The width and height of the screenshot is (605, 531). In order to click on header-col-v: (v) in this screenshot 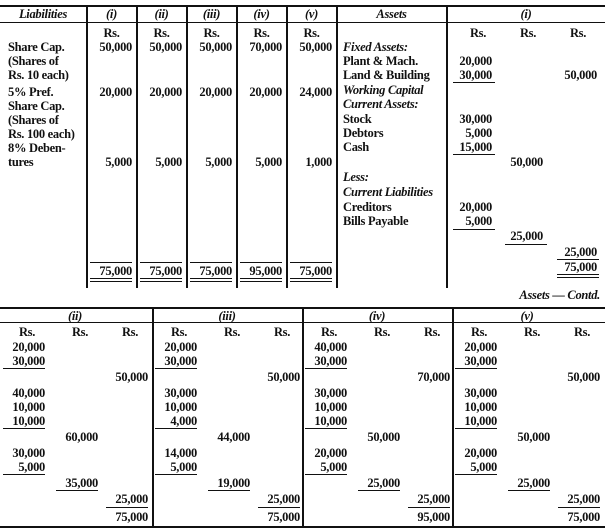, I will do `click(311, 14)`.